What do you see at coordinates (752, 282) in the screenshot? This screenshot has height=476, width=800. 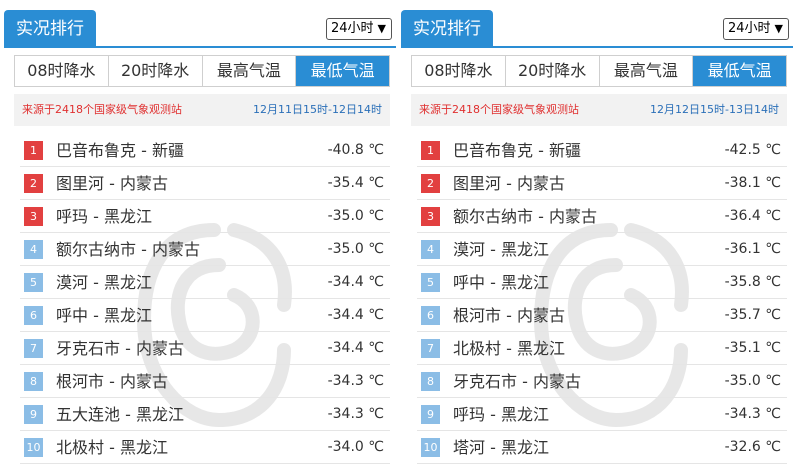 I see `temperature-value: -35.8 ℃` at bounding box center [752, 282].